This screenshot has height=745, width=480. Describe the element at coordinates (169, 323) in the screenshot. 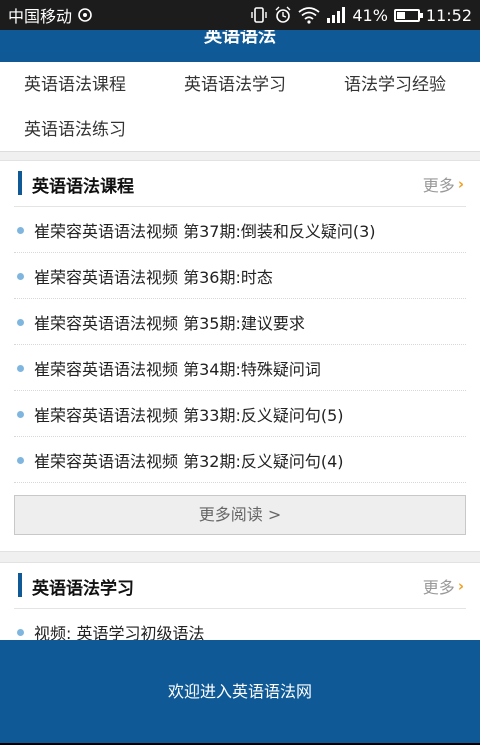

I see `list-item-text: 崔荣容英语语法视频 第35期:建议要求` at that location.